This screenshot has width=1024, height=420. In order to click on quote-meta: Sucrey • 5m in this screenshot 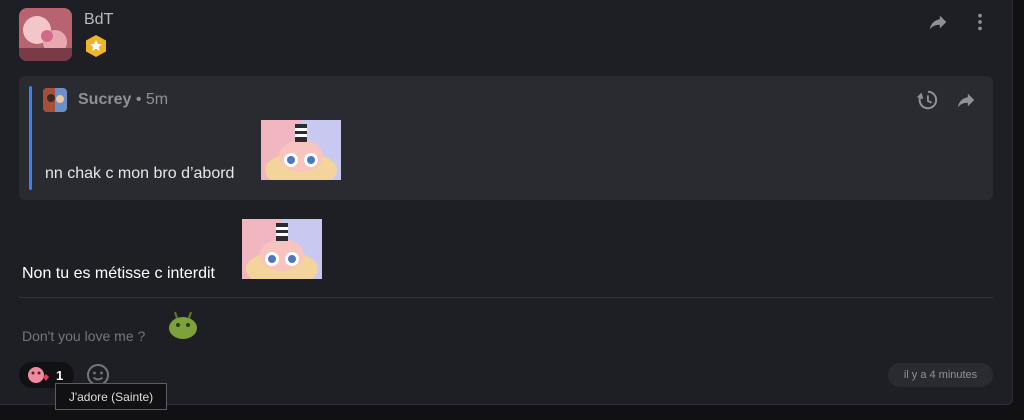, I will do `click(123, 100)`.